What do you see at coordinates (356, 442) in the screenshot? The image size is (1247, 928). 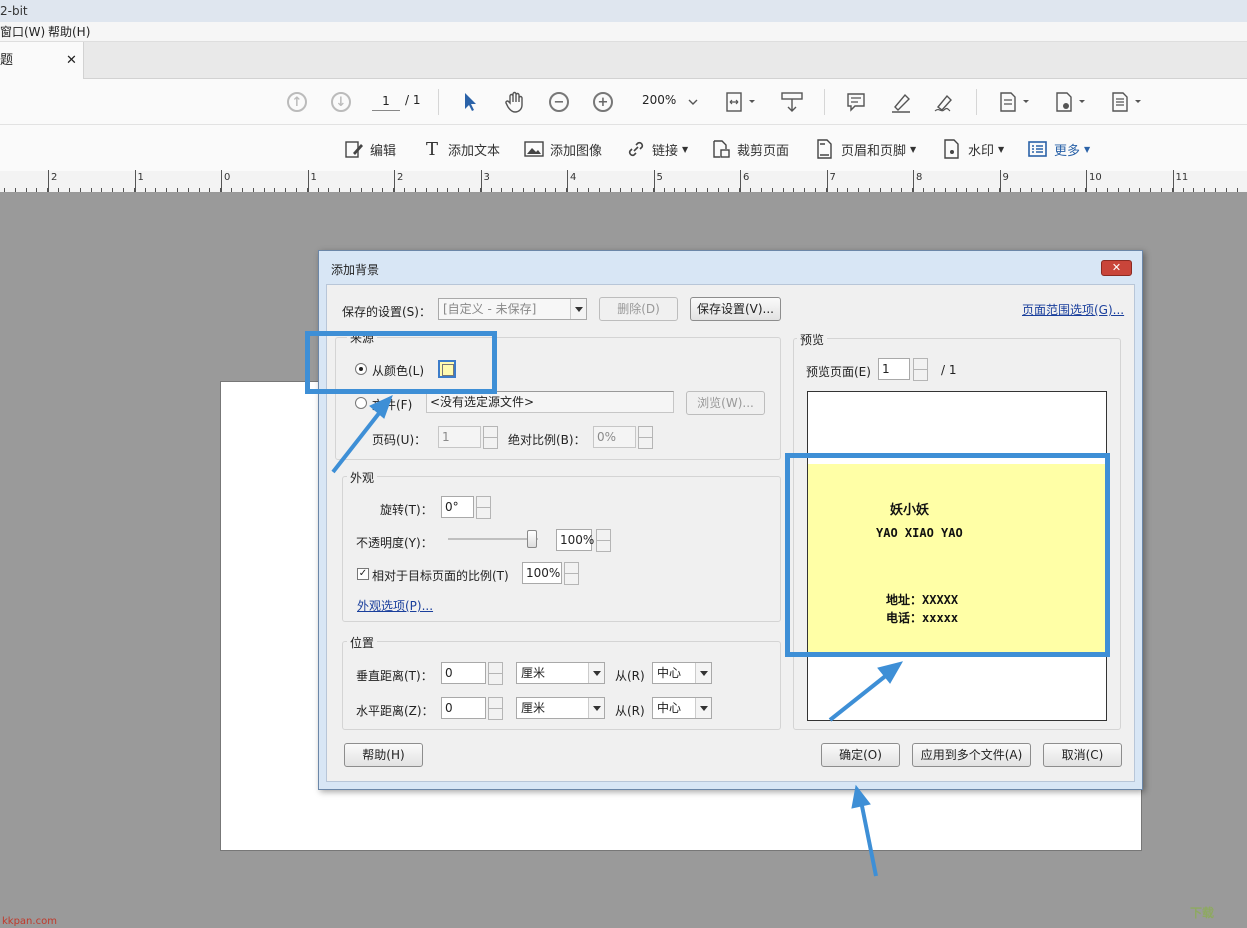 I see `arrow-to-color-source` at bounding box center [356, 442].